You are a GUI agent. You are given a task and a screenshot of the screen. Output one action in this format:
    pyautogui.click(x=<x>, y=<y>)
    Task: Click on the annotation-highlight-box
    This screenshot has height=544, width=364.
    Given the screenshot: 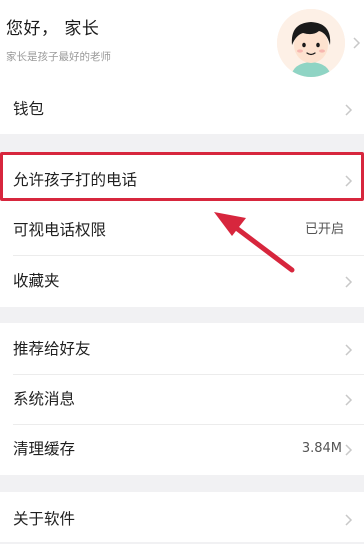 What is the action you would take?
    pyautogui.click(x=182, y=176)
    